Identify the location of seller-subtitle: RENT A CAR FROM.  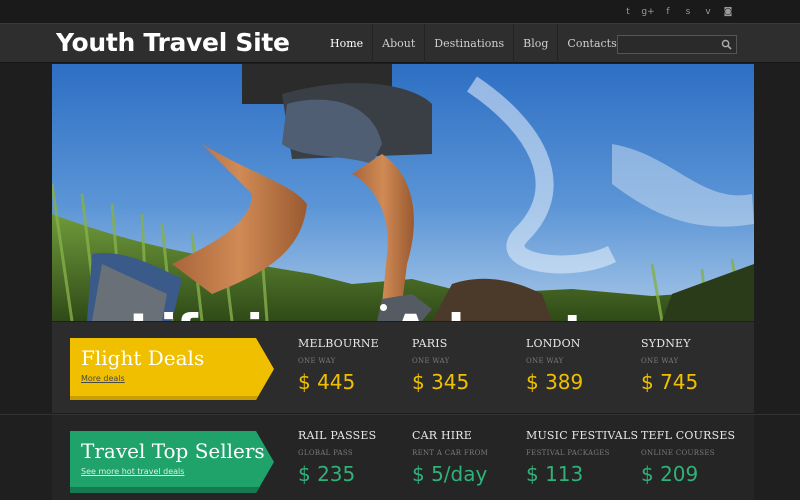
(450, 453).